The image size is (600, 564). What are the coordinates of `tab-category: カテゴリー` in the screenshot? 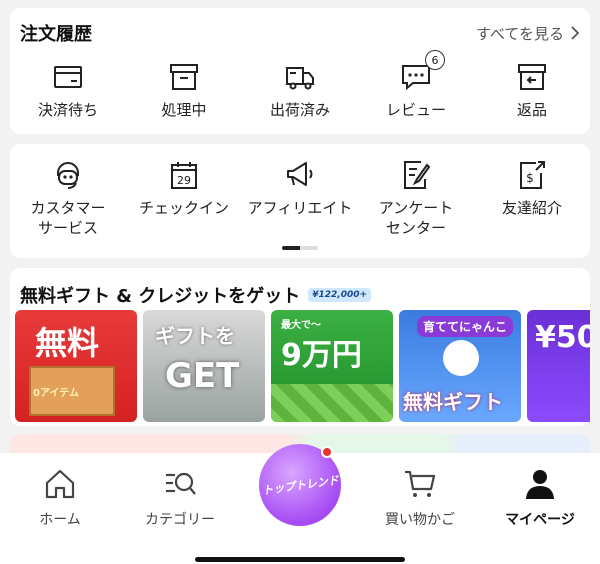 It's located at (180, 498).